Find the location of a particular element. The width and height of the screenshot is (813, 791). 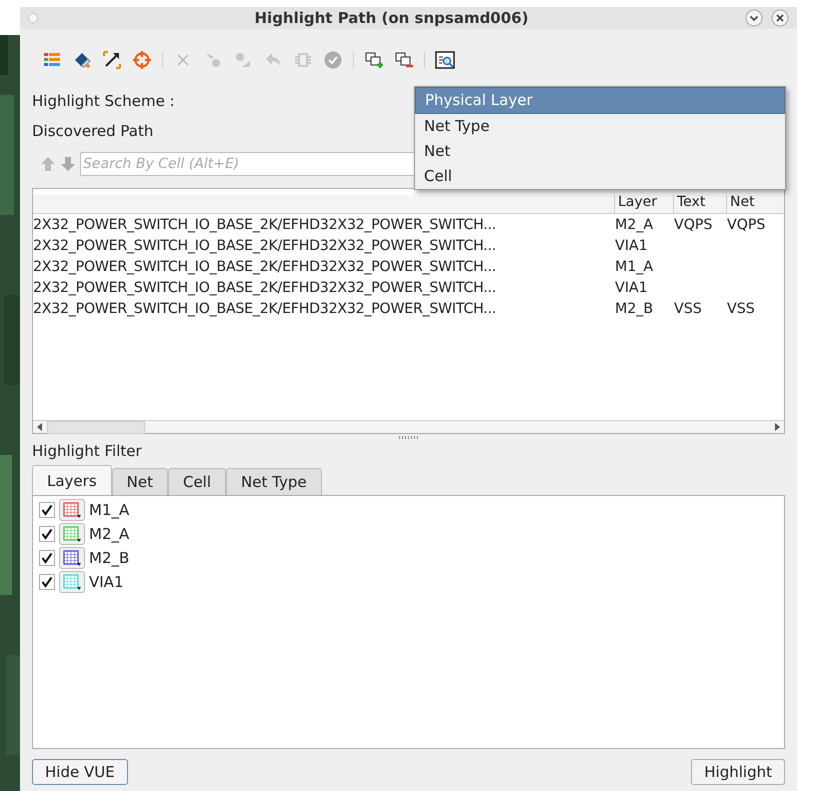

table-cell-text: M1_A is located at coordinates (634, 266).